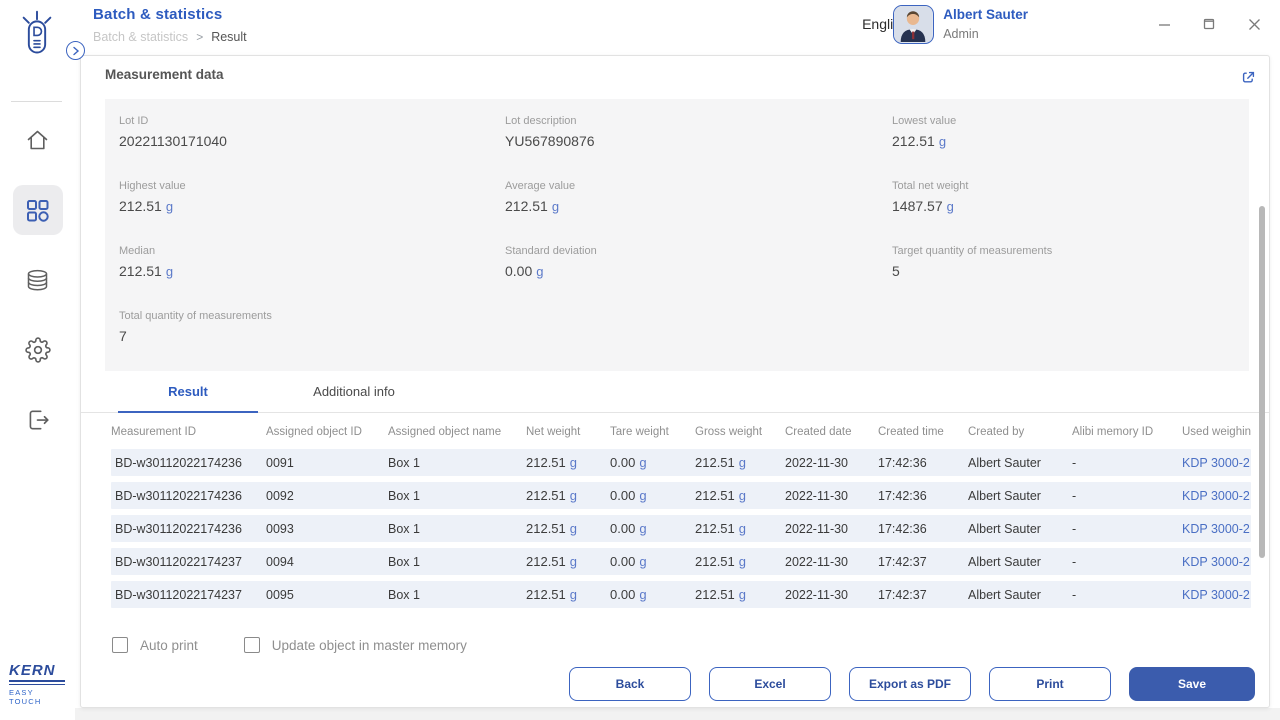 The image size is (1280, 720). What do you see at coordinates (1262, 382) in the screenshot?
I see `vertical-scrollbar` at bounding box center [1262, 382].